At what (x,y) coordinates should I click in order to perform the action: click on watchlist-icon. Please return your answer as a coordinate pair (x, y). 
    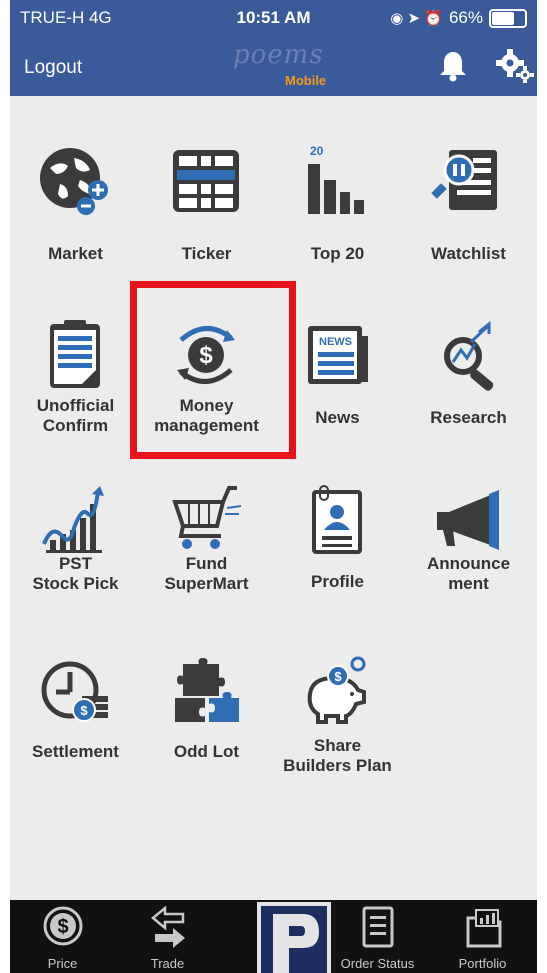
    Looking at the image, I should click on (464, 180).